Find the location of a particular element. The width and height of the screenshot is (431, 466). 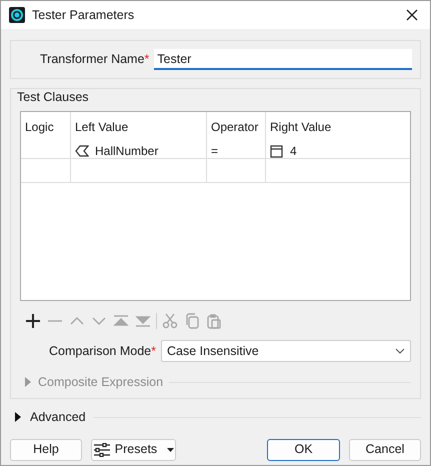

test-clauses-title: Test Clauses is located at coordinates (53, 97).